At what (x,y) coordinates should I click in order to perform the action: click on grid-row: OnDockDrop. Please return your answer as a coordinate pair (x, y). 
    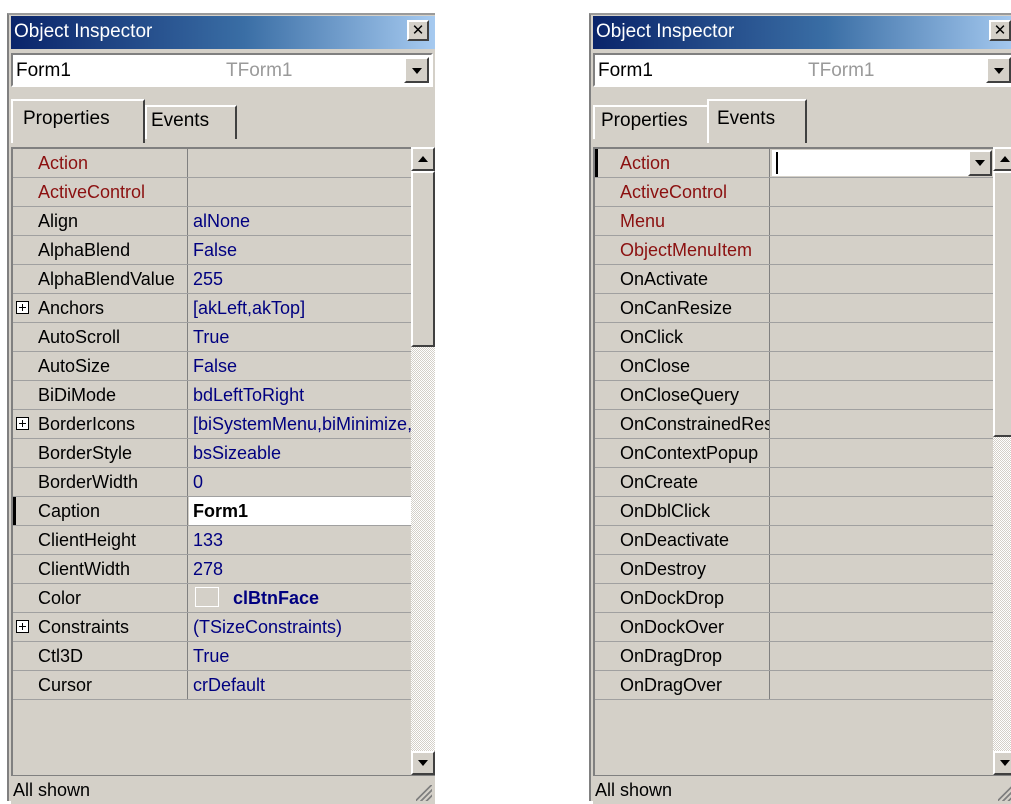
    Looking at the image, I should click on (794, 598).